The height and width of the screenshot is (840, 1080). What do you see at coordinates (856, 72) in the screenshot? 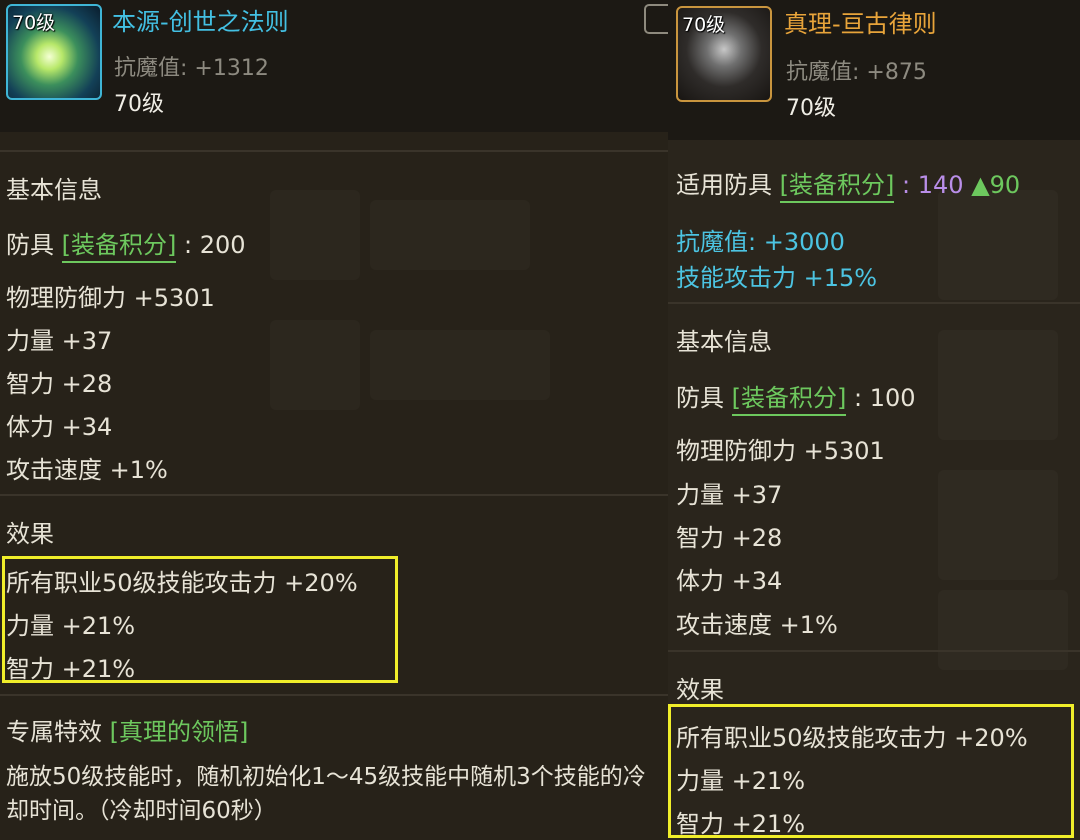
I see `magic-resist: 抗魔值: +875` at bounding box center [856, 72].